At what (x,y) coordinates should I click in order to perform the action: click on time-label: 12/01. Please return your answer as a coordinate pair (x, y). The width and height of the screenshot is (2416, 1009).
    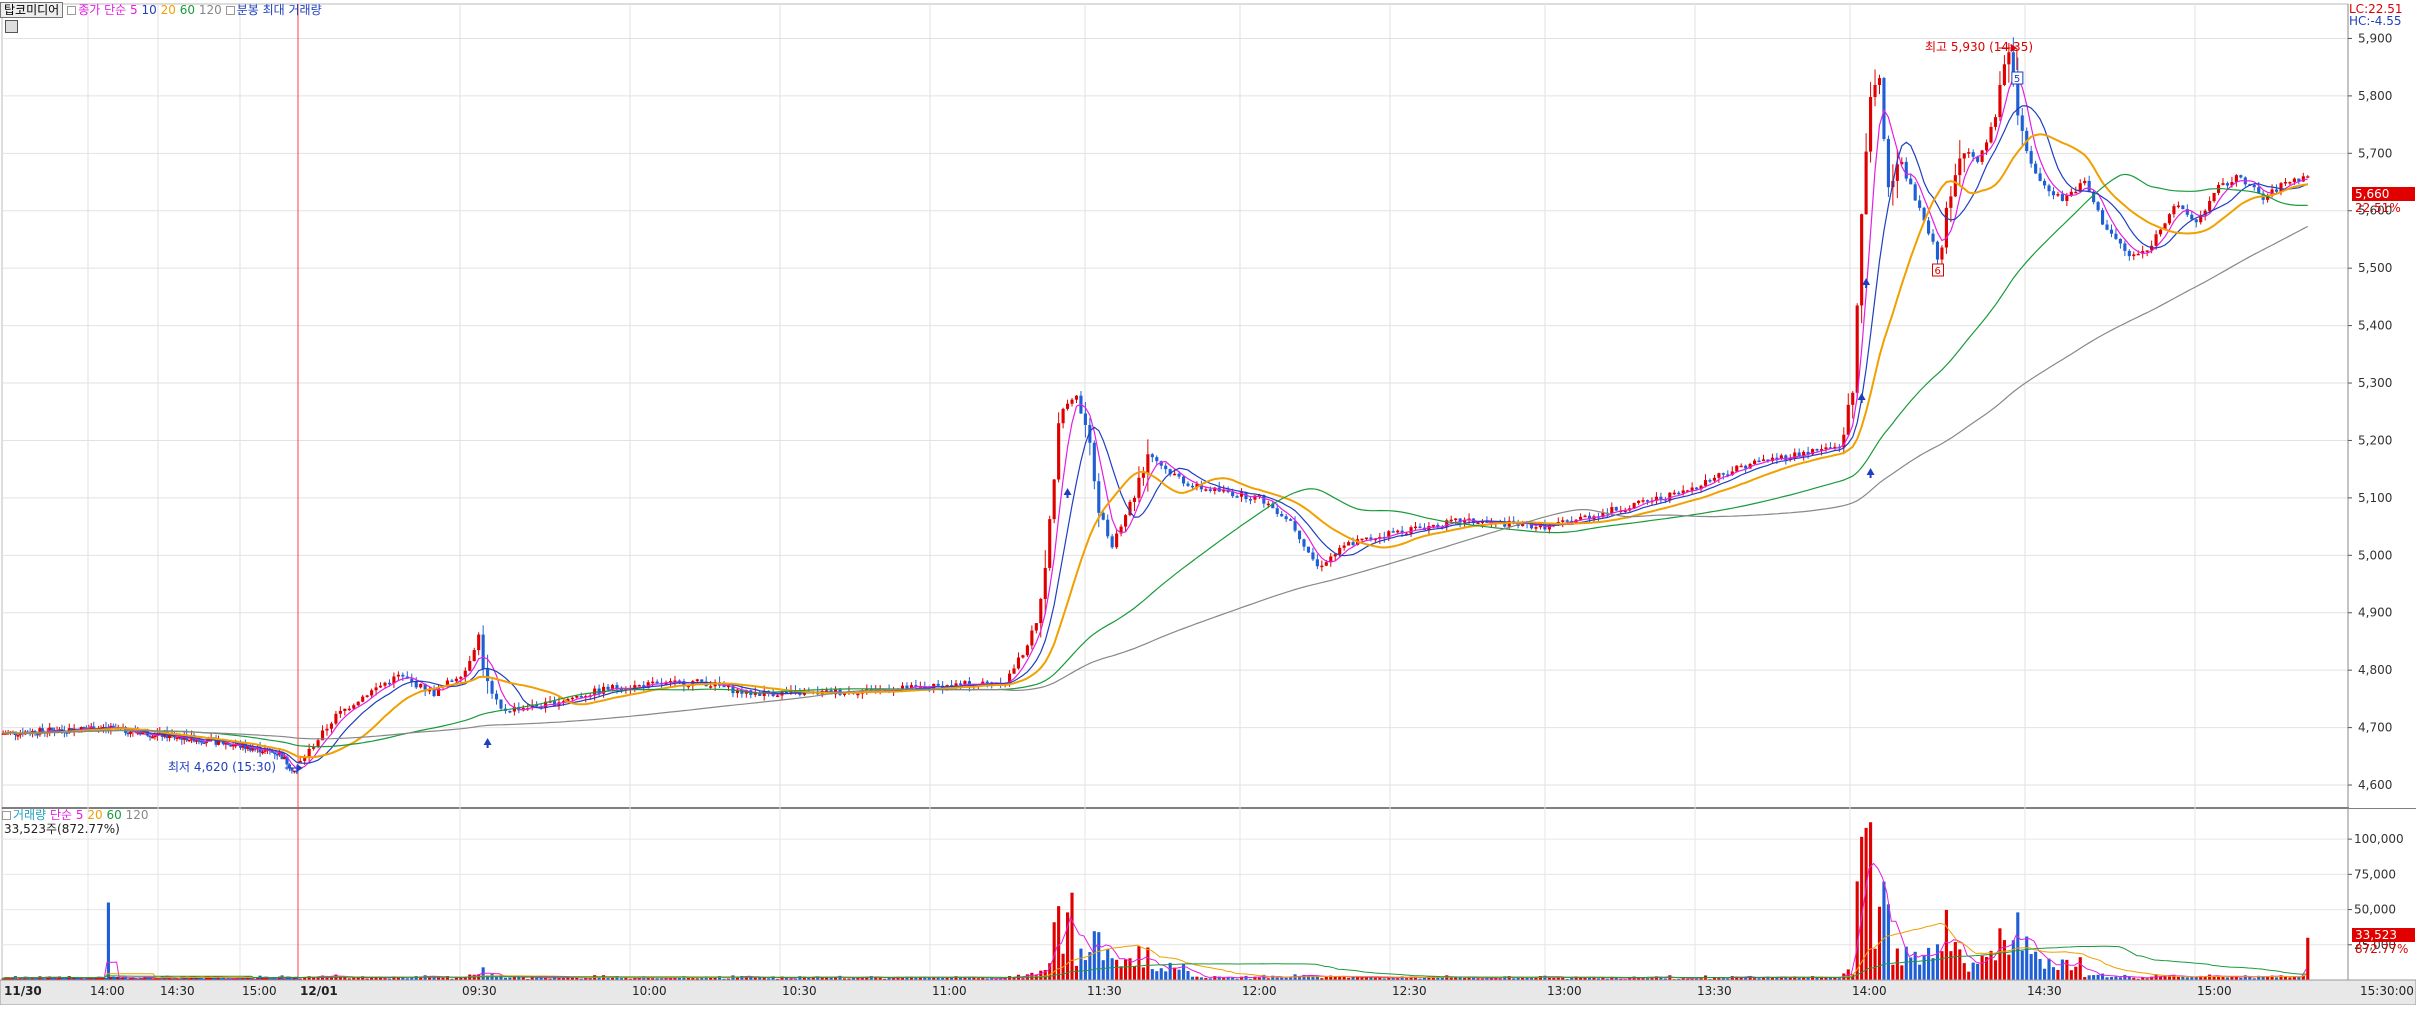
    Looking at the image, I should click on (319, 991).